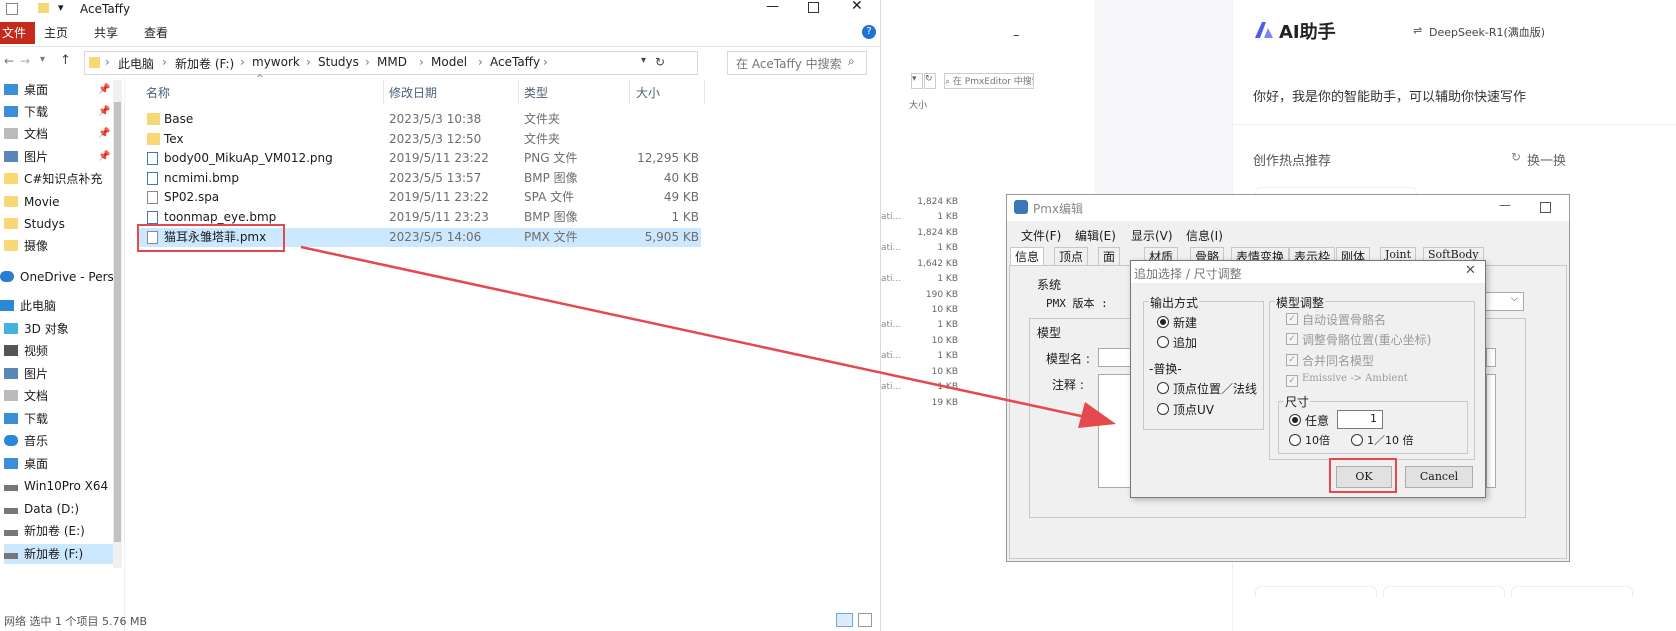 The height and width of the screenshot is (631, 1676). Describe the element at coordinates (1292, 319) in the screenshot. I see `checkbox-auto-bone-name: ✓` at that location.